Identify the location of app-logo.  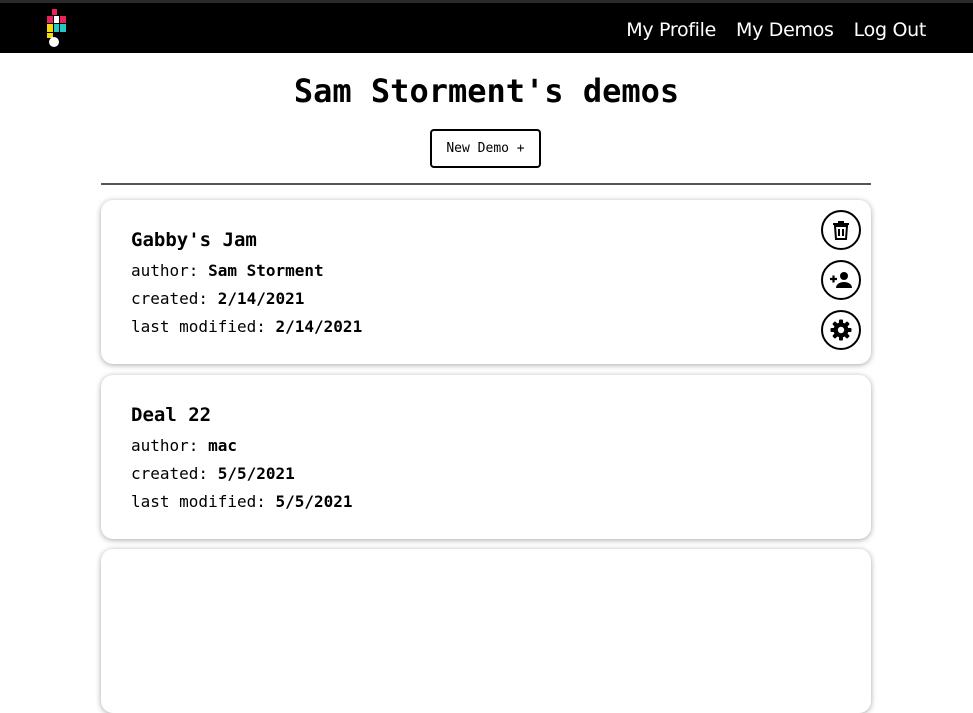
(57, 28).